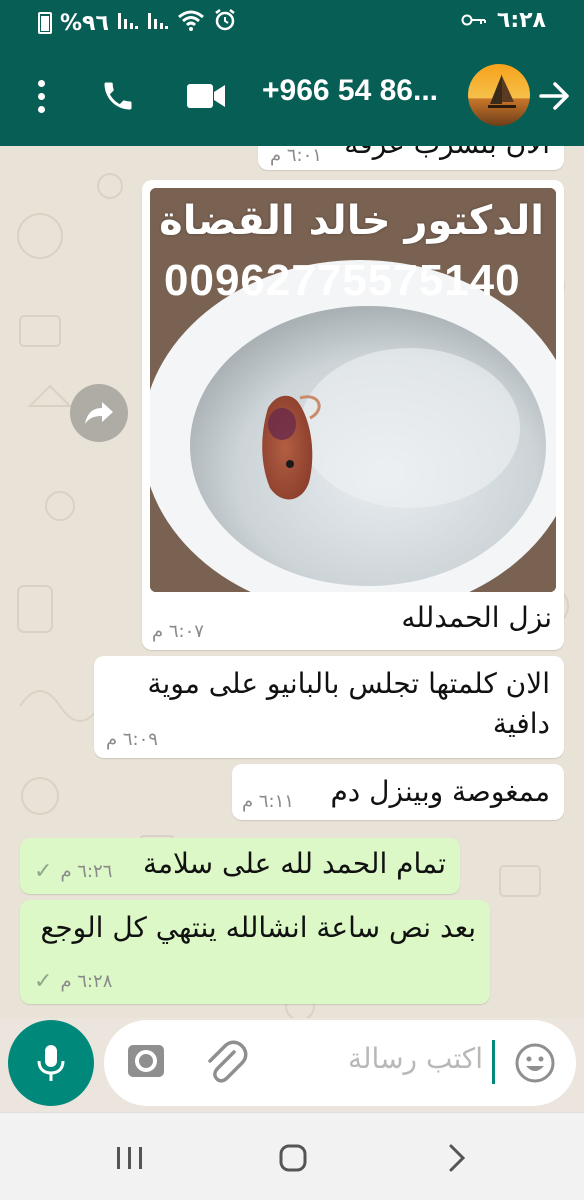 Image resolution: width=584 pixels, height=1200 pixels. Describe the element at coordinates (476, 617) in the screenshot. I see `image-caption: نزل الحمدلله` at that location.